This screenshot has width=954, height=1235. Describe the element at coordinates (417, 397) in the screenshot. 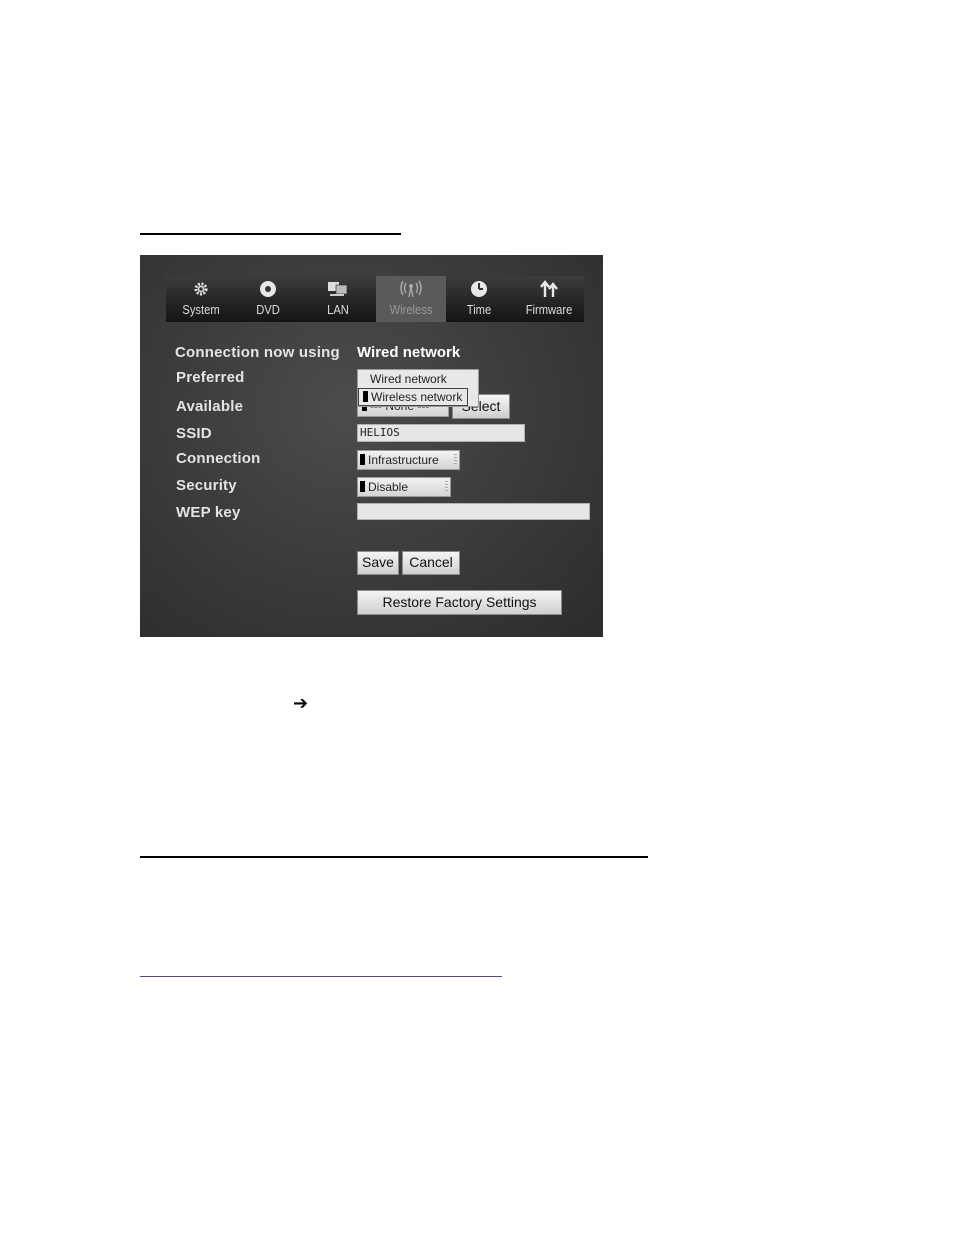

I see `preferred-option-wireless-label: Wireless network` at that location.